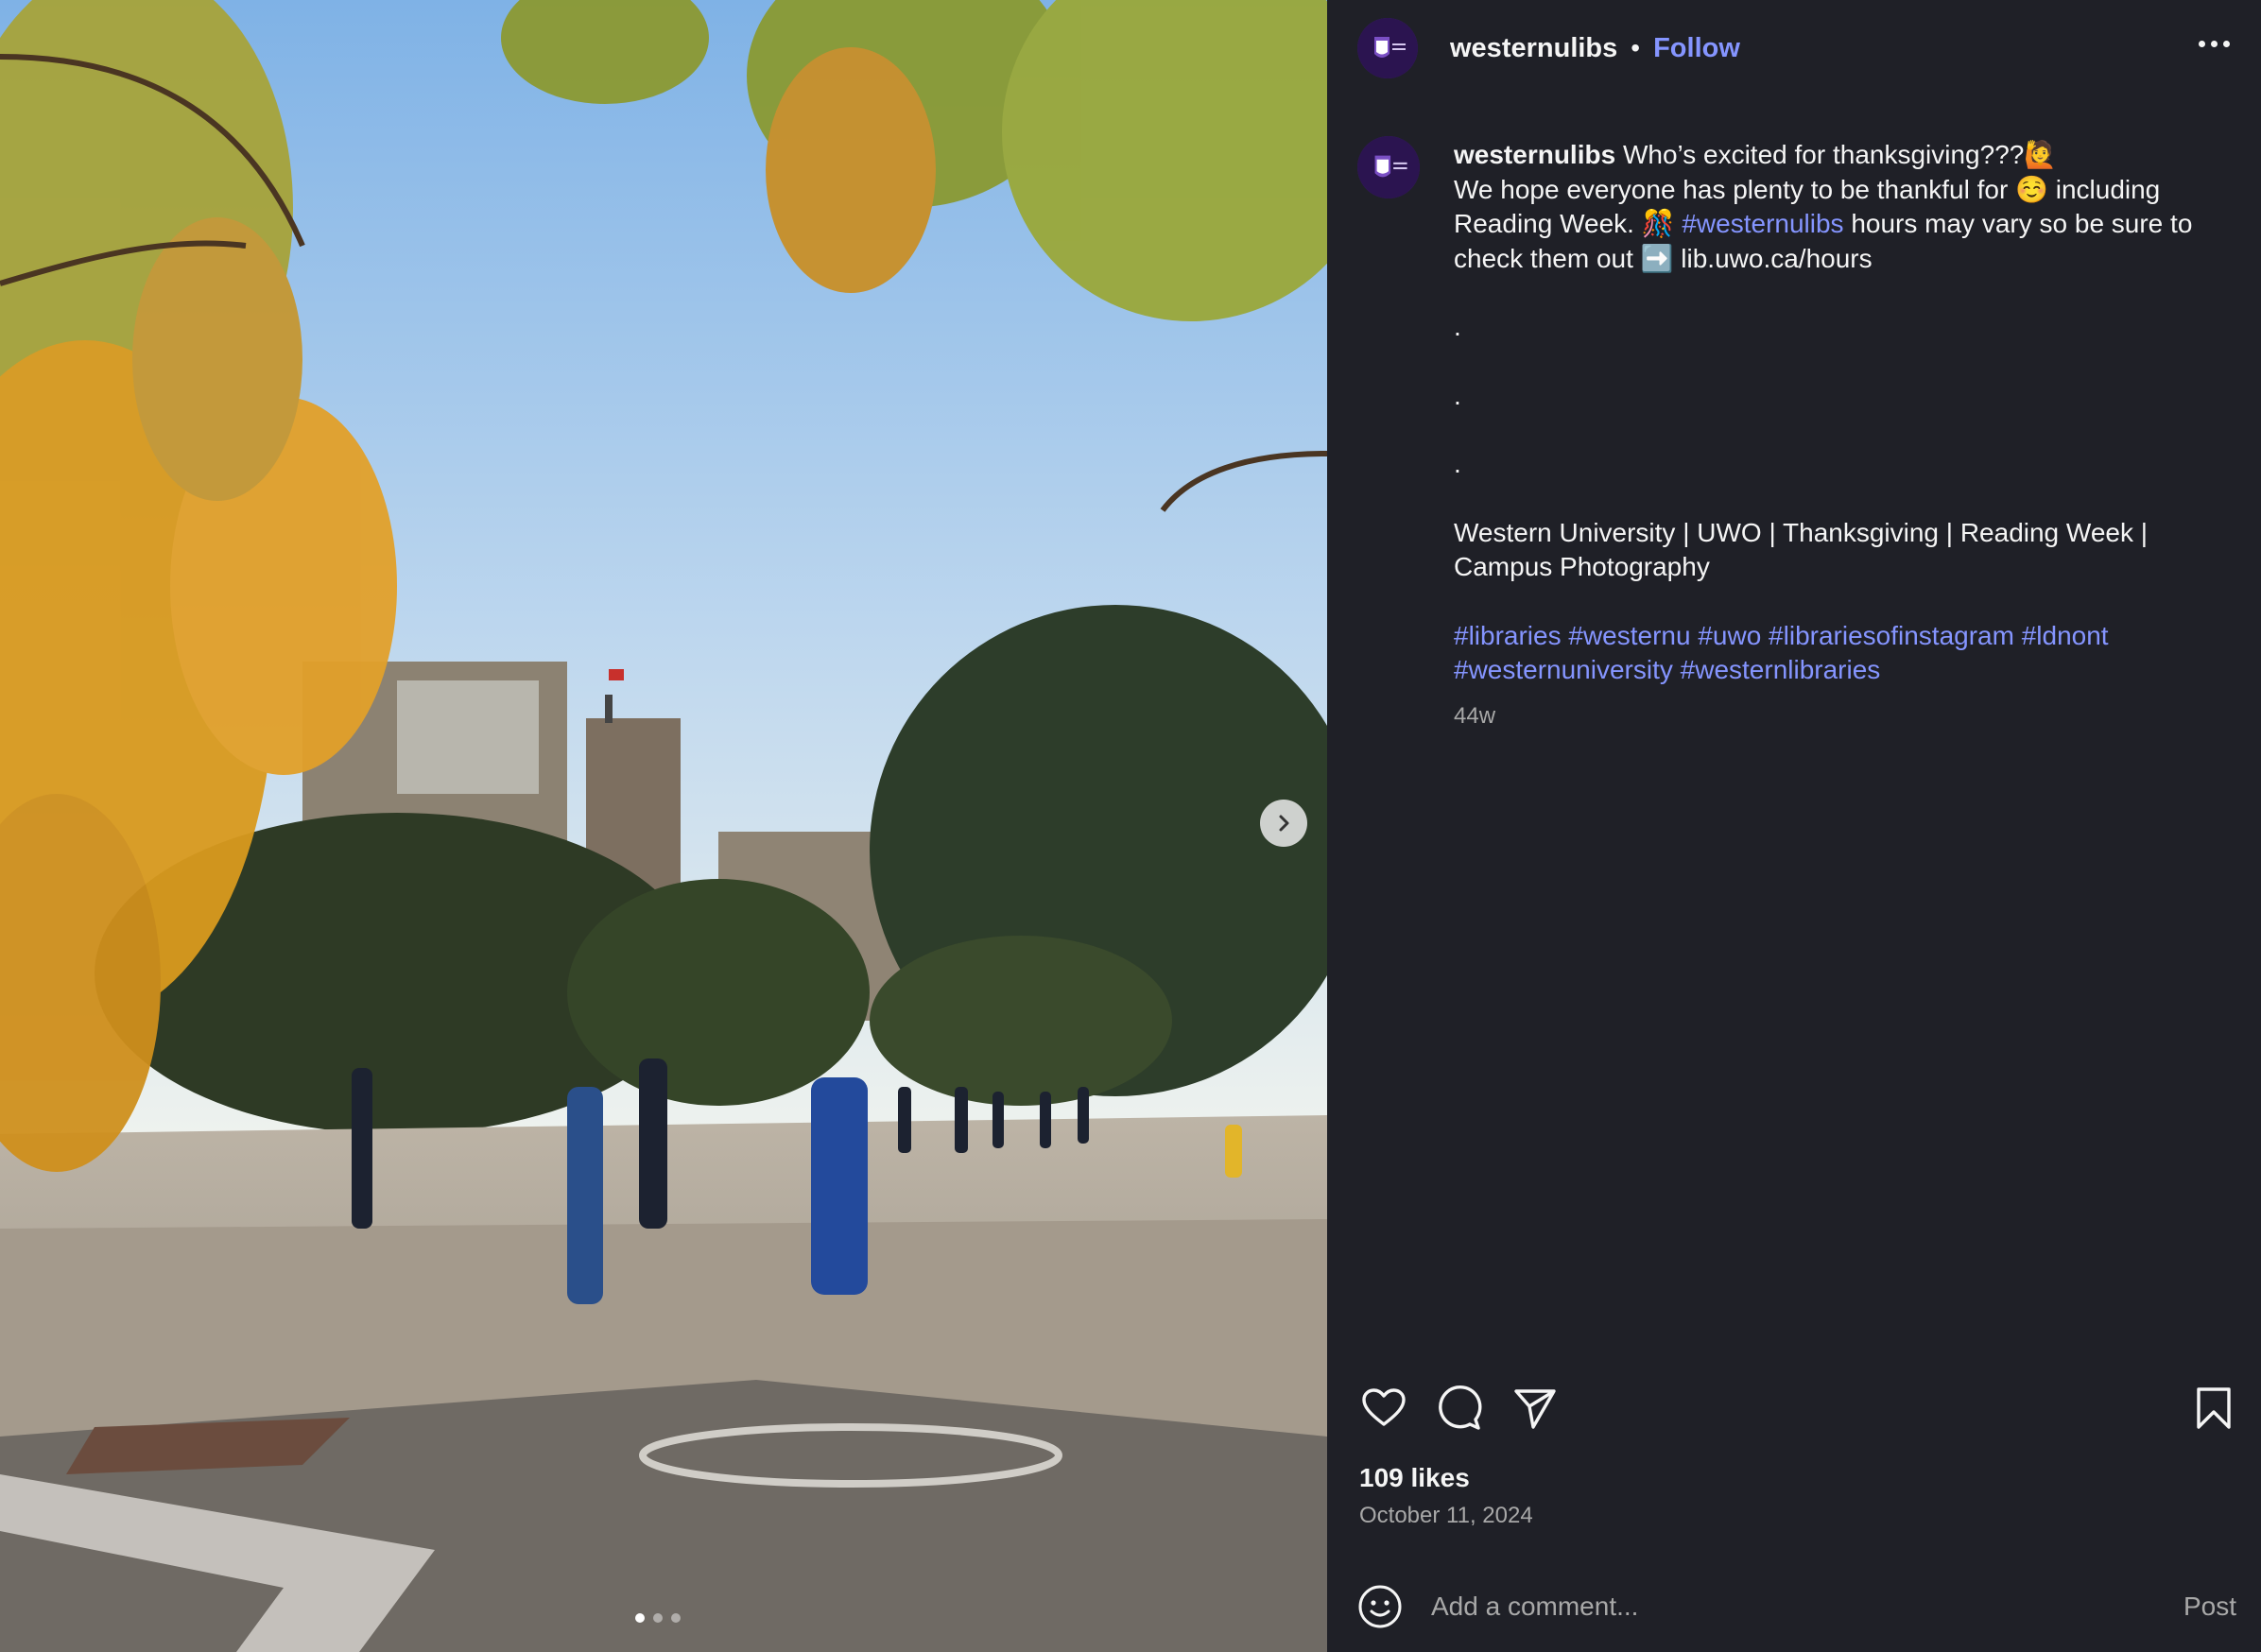 The width and height of the screenshot is (2261, 1652). I want to click on more-options-button, so click(2214, 43).